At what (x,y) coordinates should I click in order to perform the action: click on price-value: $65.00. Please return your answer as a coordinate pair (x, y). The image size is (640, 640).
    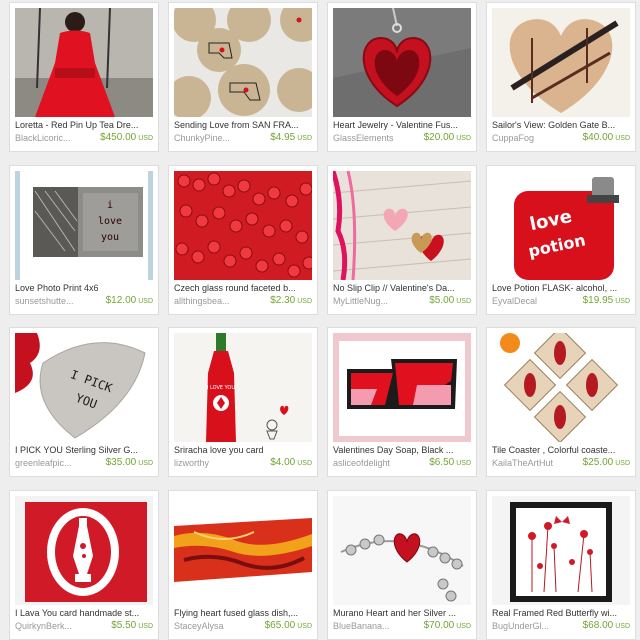
    Looking at the image, I should click on (280, 625).